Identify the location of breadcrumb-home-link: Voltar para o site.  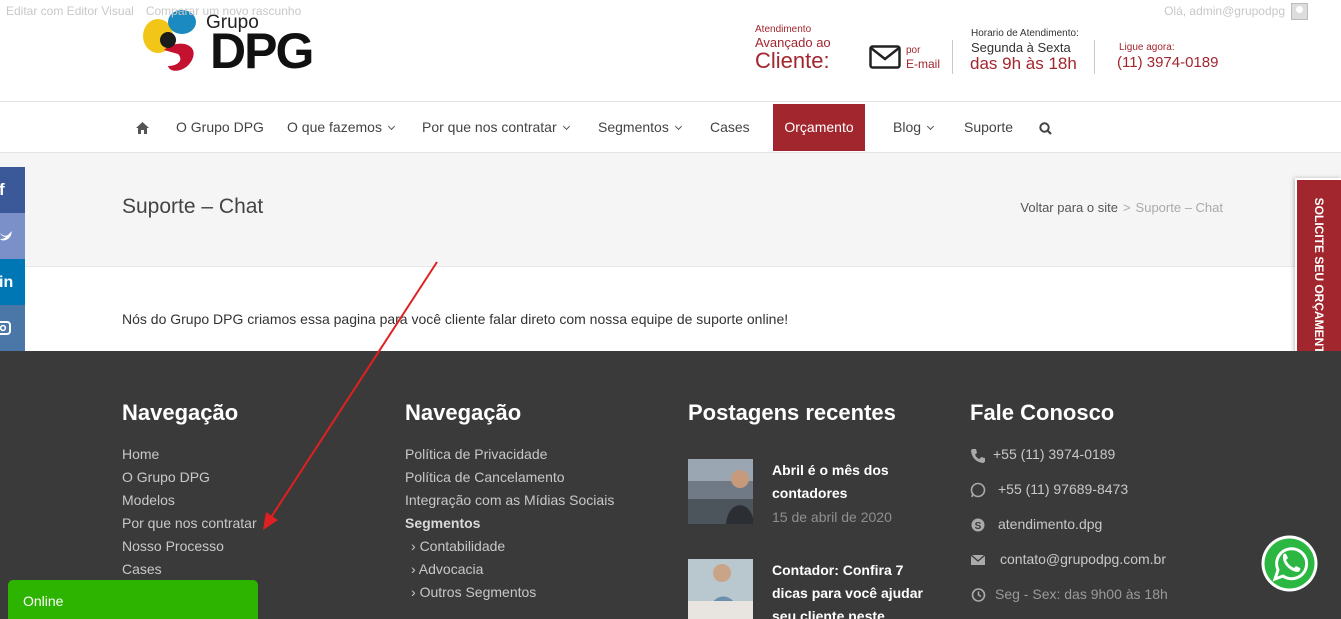
(1069, 207).